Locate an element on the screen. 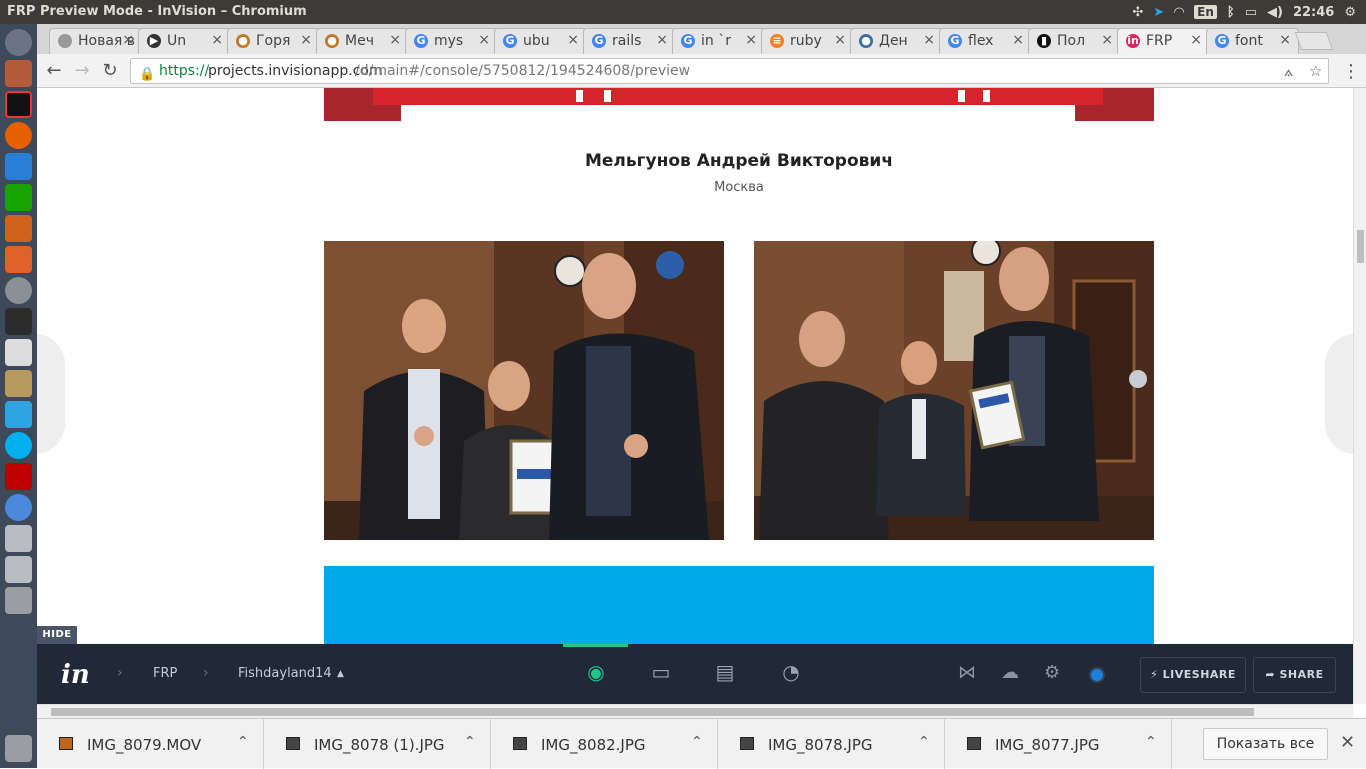  bookmark-star-icon: ☆ is located at coordinates (1315, 71).